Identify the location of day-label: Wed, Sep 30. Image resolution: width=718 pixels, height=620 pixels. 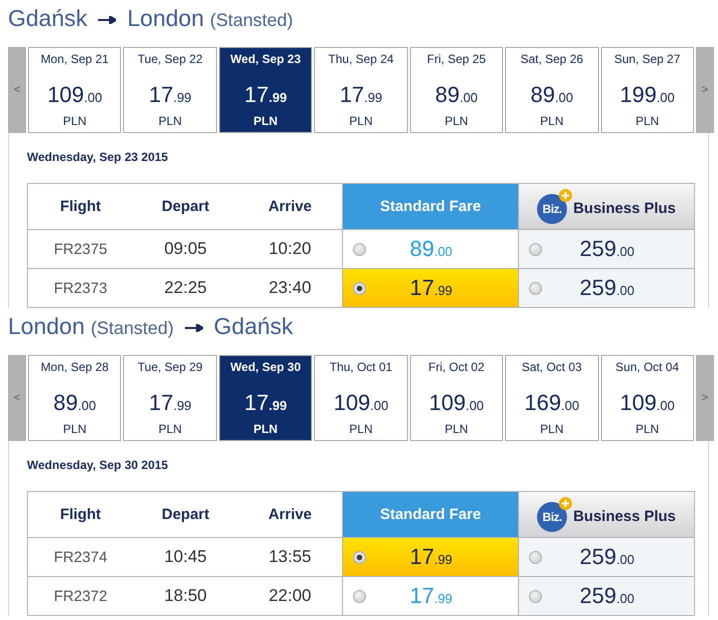
(265, 367).